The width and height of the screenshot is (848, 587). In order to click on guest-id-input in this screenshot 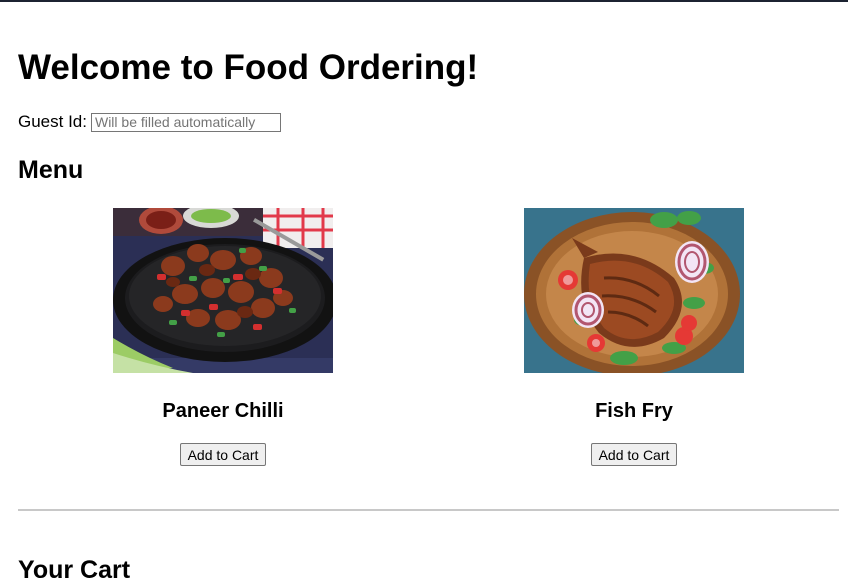, I will do `click(185, 122)`.